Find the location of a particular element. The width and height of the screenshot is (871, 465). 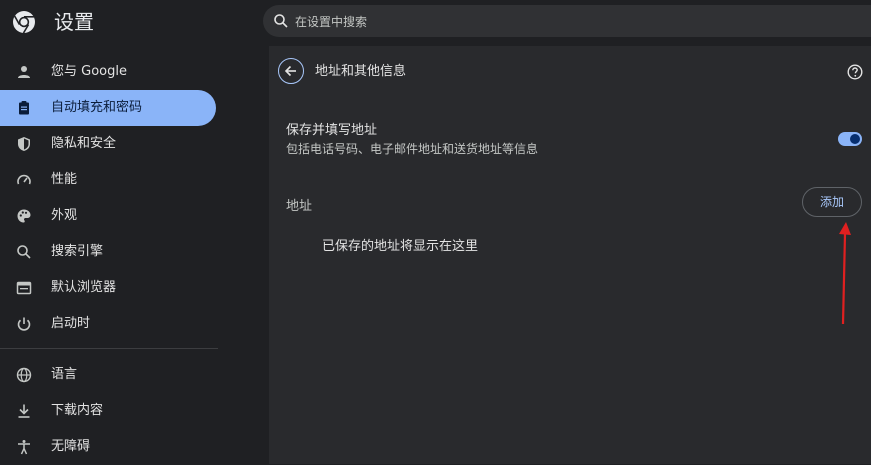

app-title: 设置 is located at coordinates (74, 22).